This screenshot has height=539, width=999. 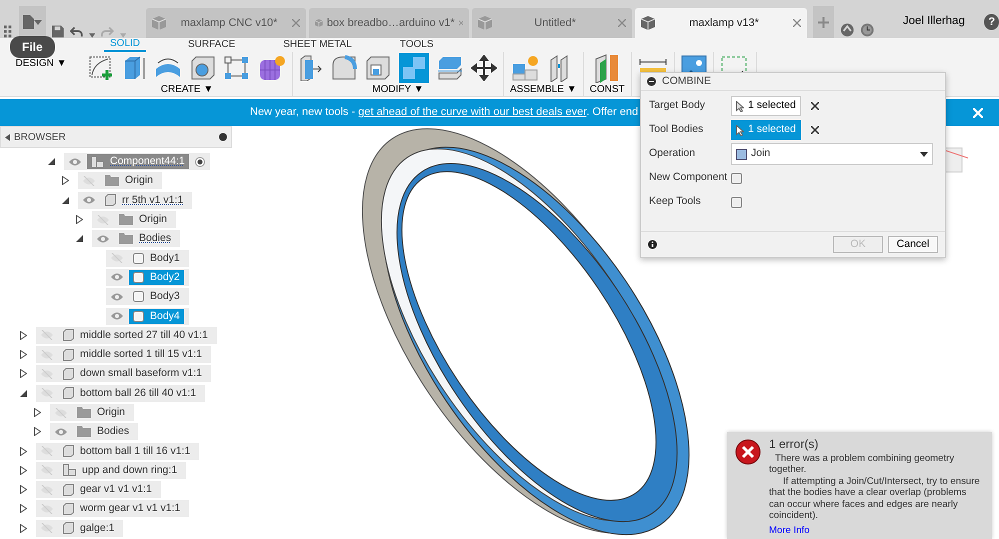 I want to click on pin-icon, so click(x=223, y=137).